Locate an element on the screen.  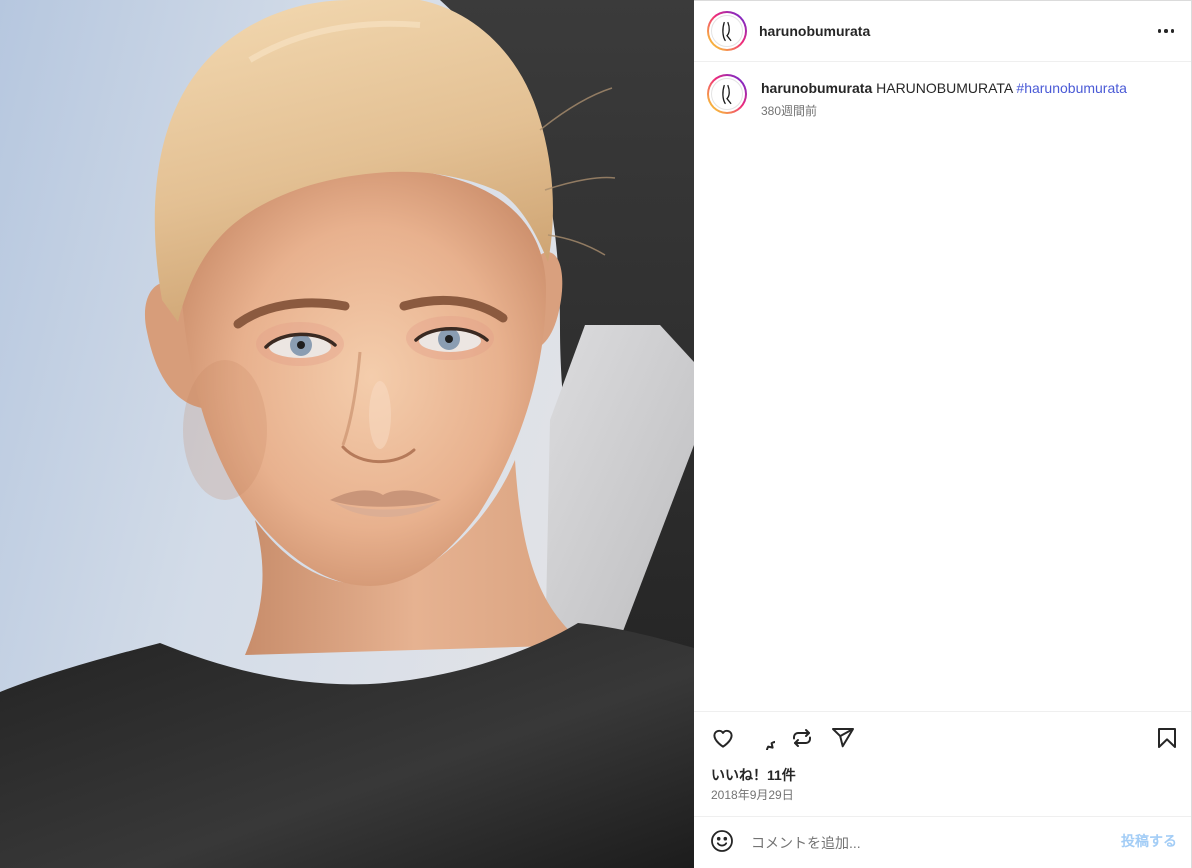
caption-hashtag: #harunobumurata is located at coordinates (1071, 88).